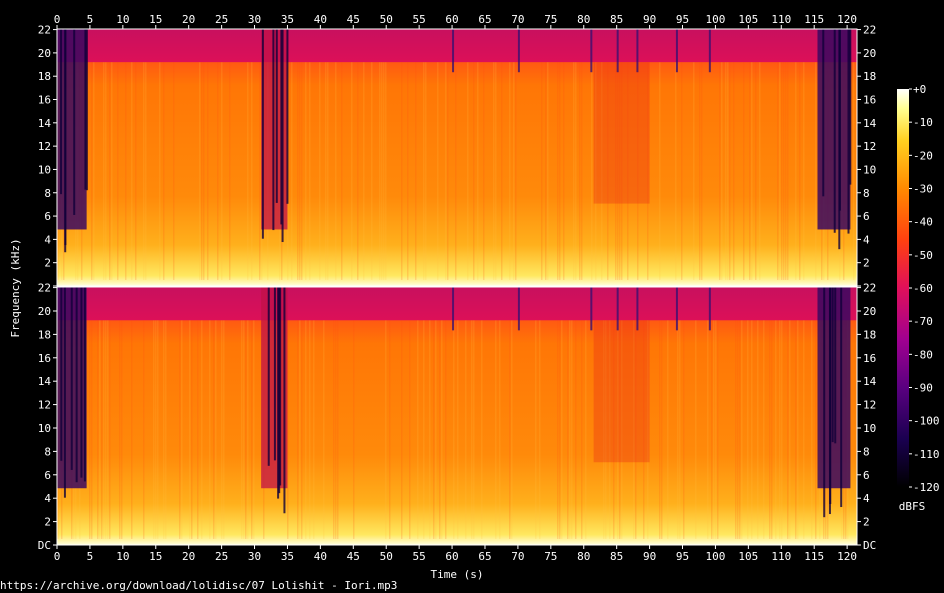 The image size is (944, 593). Describe the element at coordinates (47, 522) in the screenshot. I see `y-tick-label: 2` at that location.